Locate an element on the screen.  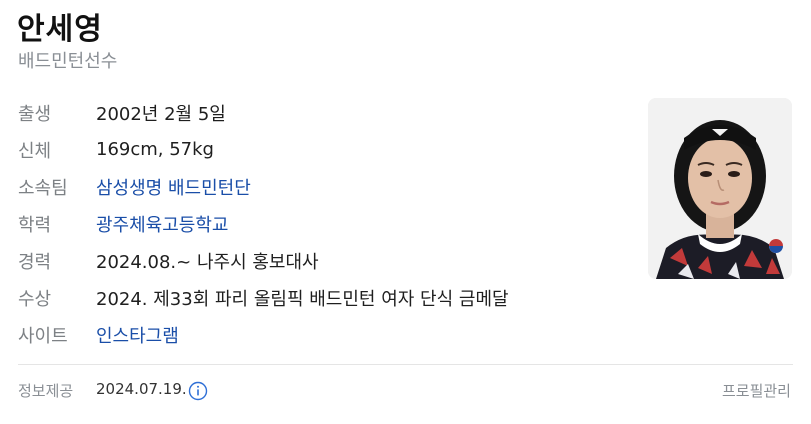
instagram-link: 인스타그램 is located at coordinates (137, 335).